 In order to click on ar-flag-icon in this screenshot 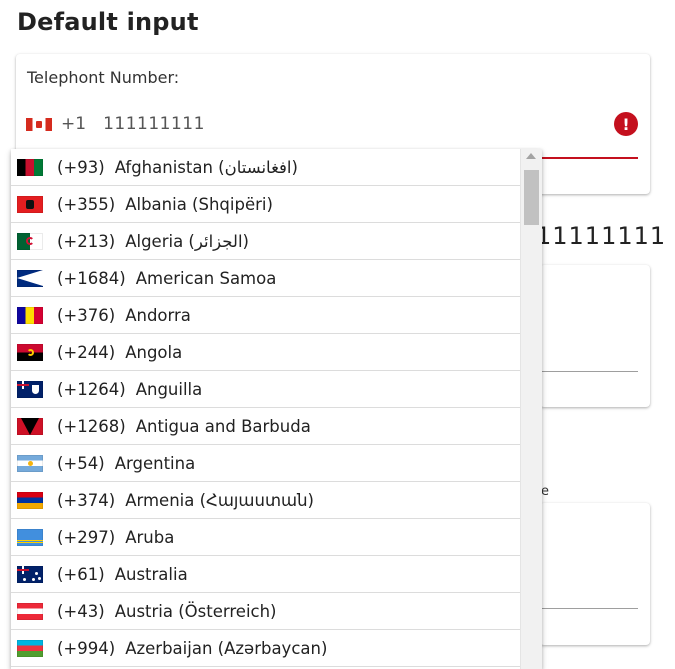, I will do `click(30, 463)`.